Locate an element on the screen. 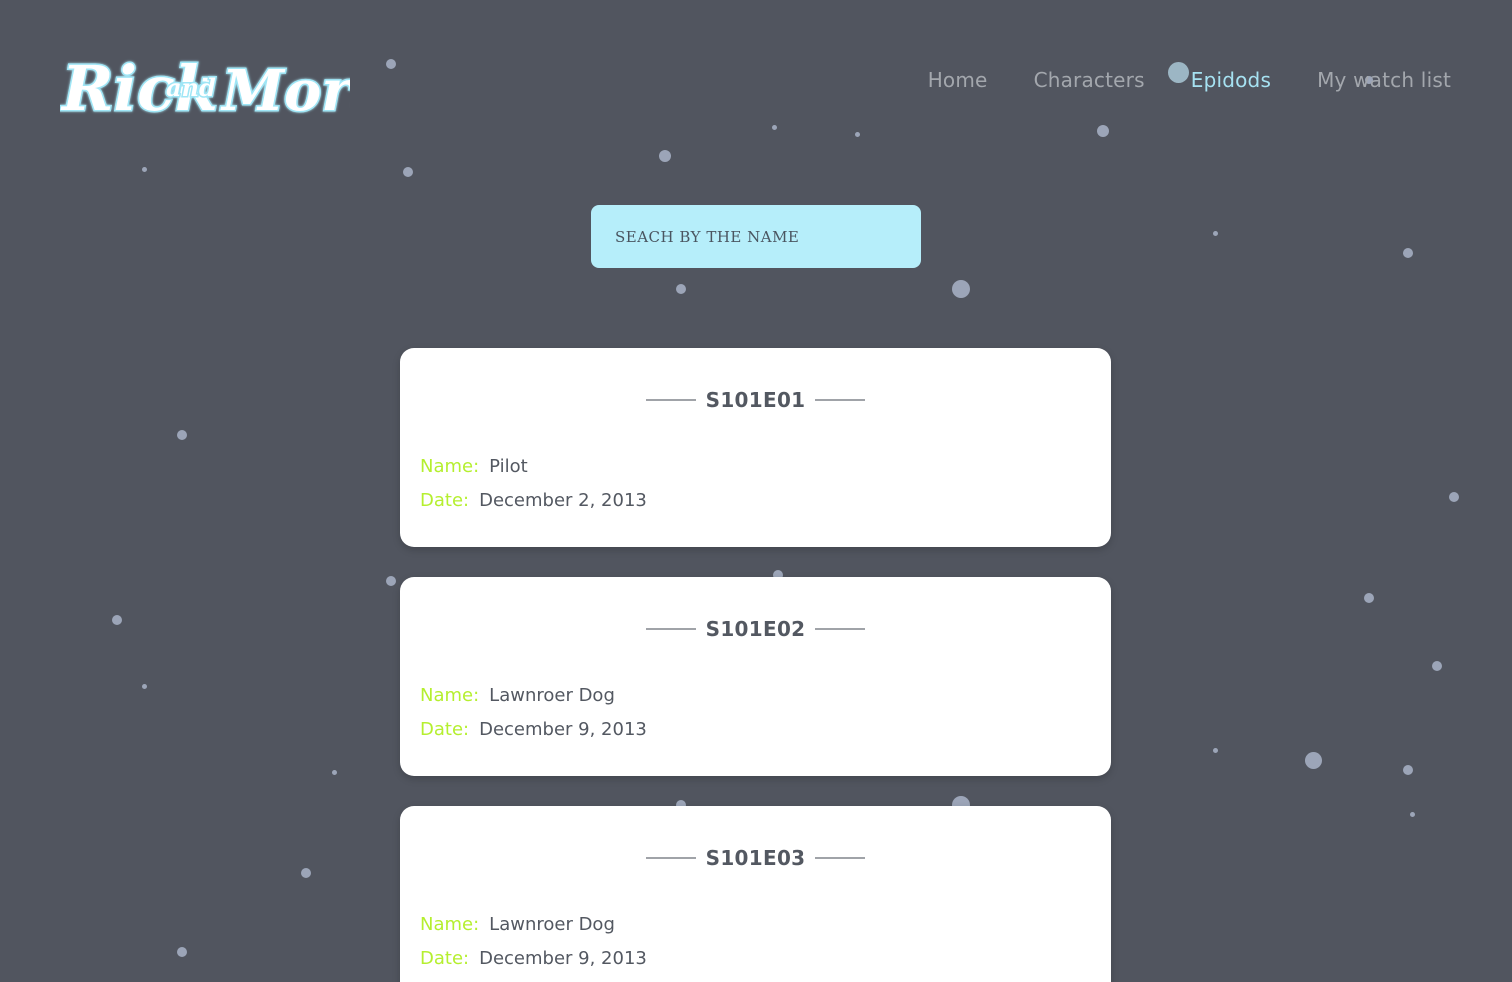 The width and height of the screenshot is (1512, 982). logo: Rick and Morty is located at coordinates (237, 80).